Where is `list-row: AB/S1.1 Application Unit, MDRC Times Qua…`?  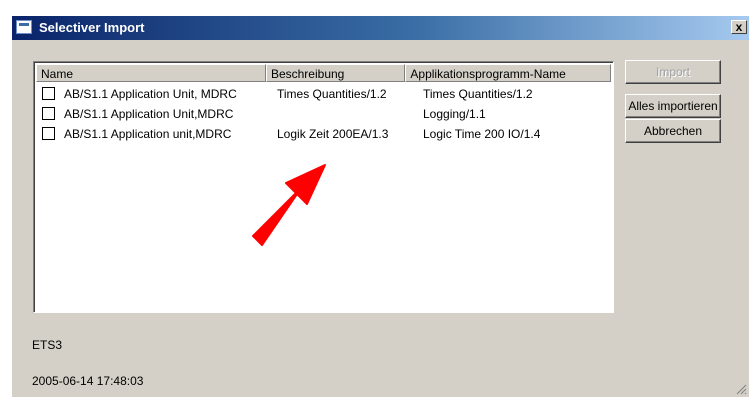
list-row: AB/S1.1 Application Unit, MDRC Times Qua… is located at coordinates (323, 94).